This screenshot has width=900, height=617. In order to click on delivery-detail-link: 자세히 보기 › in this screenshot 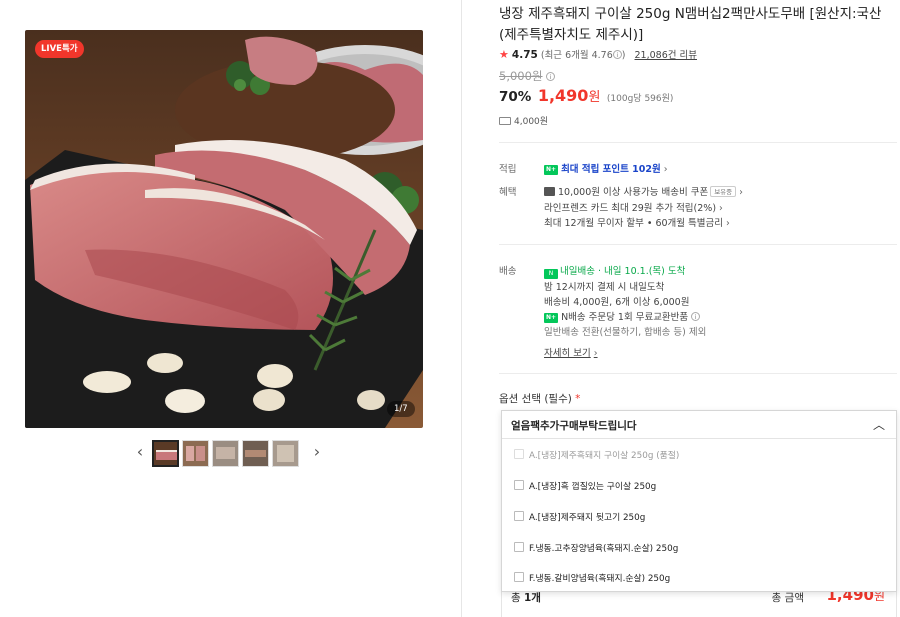, I will do `click(571, 352)`.